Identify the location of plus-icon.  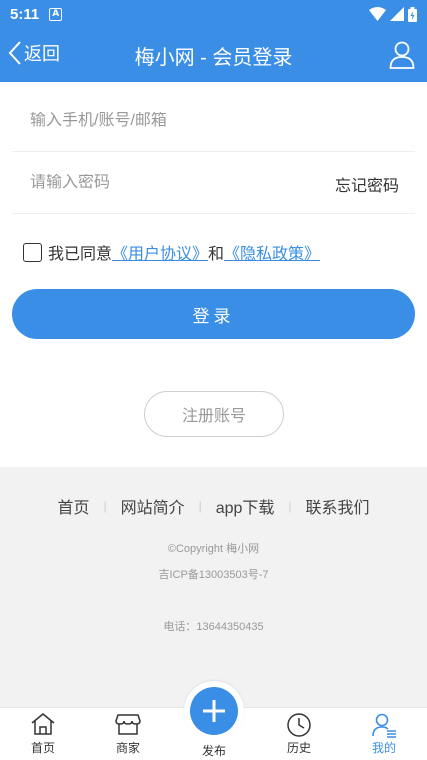
(214, 711).